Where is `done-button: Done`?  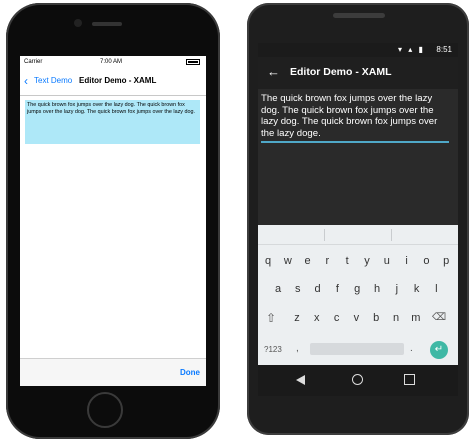
done-button: Done is located at coordinates (190, 372).